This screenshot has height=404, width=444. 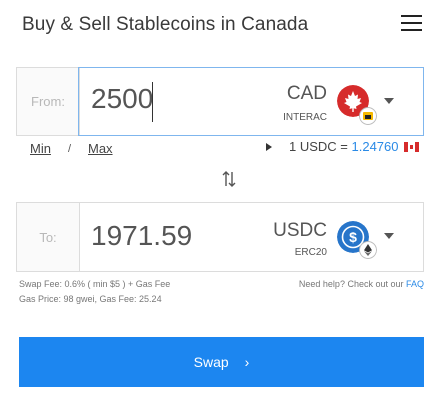 I want to click on help-text: Need help? Check out our FAQ, so click(x=361, y=284).